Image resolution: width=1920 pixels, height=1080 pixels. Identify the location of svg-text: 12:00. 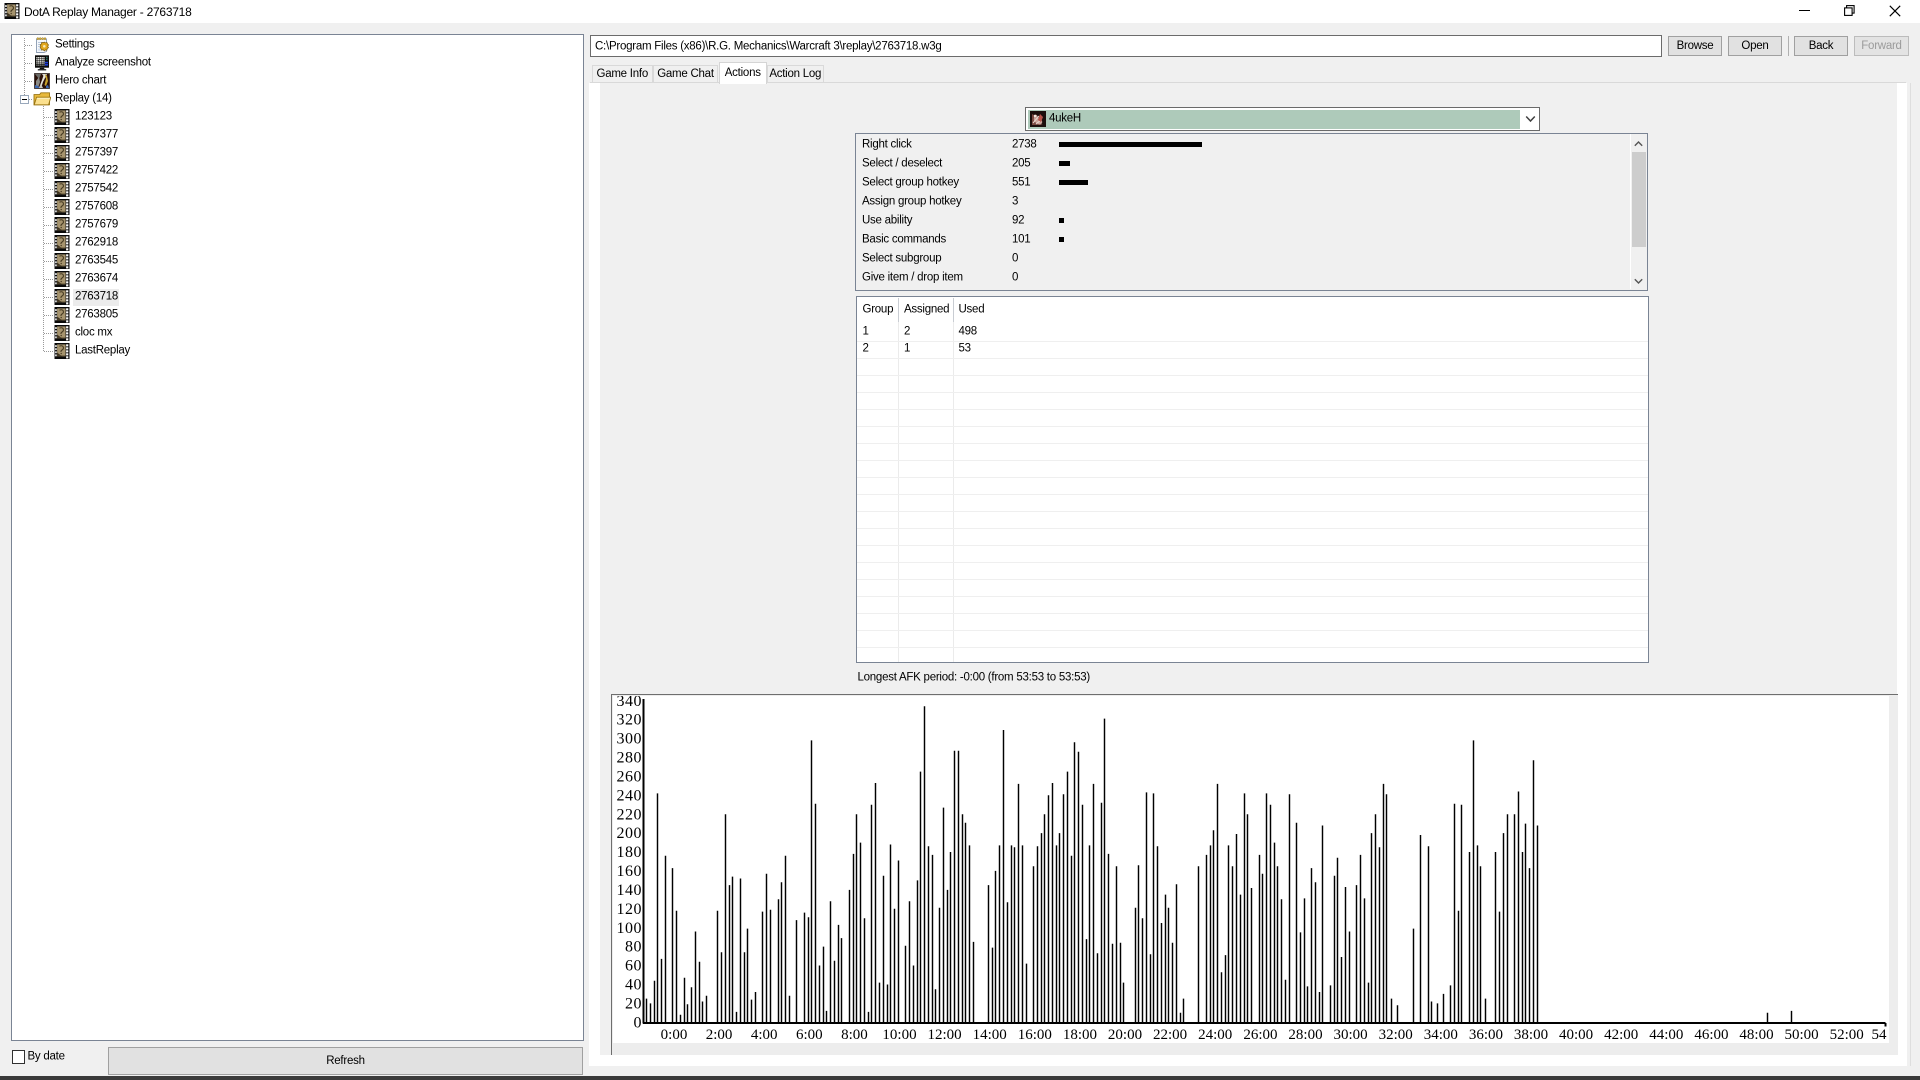
(945, 1035).